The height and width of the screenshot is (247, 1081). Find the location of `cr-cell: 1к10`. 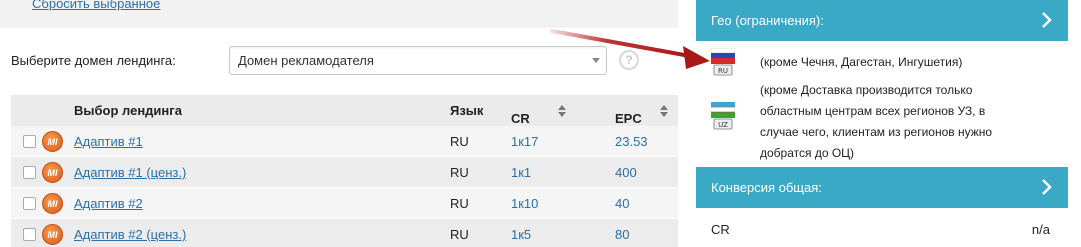

cr-cell: 1к10 is located at coordinates (525, 203).